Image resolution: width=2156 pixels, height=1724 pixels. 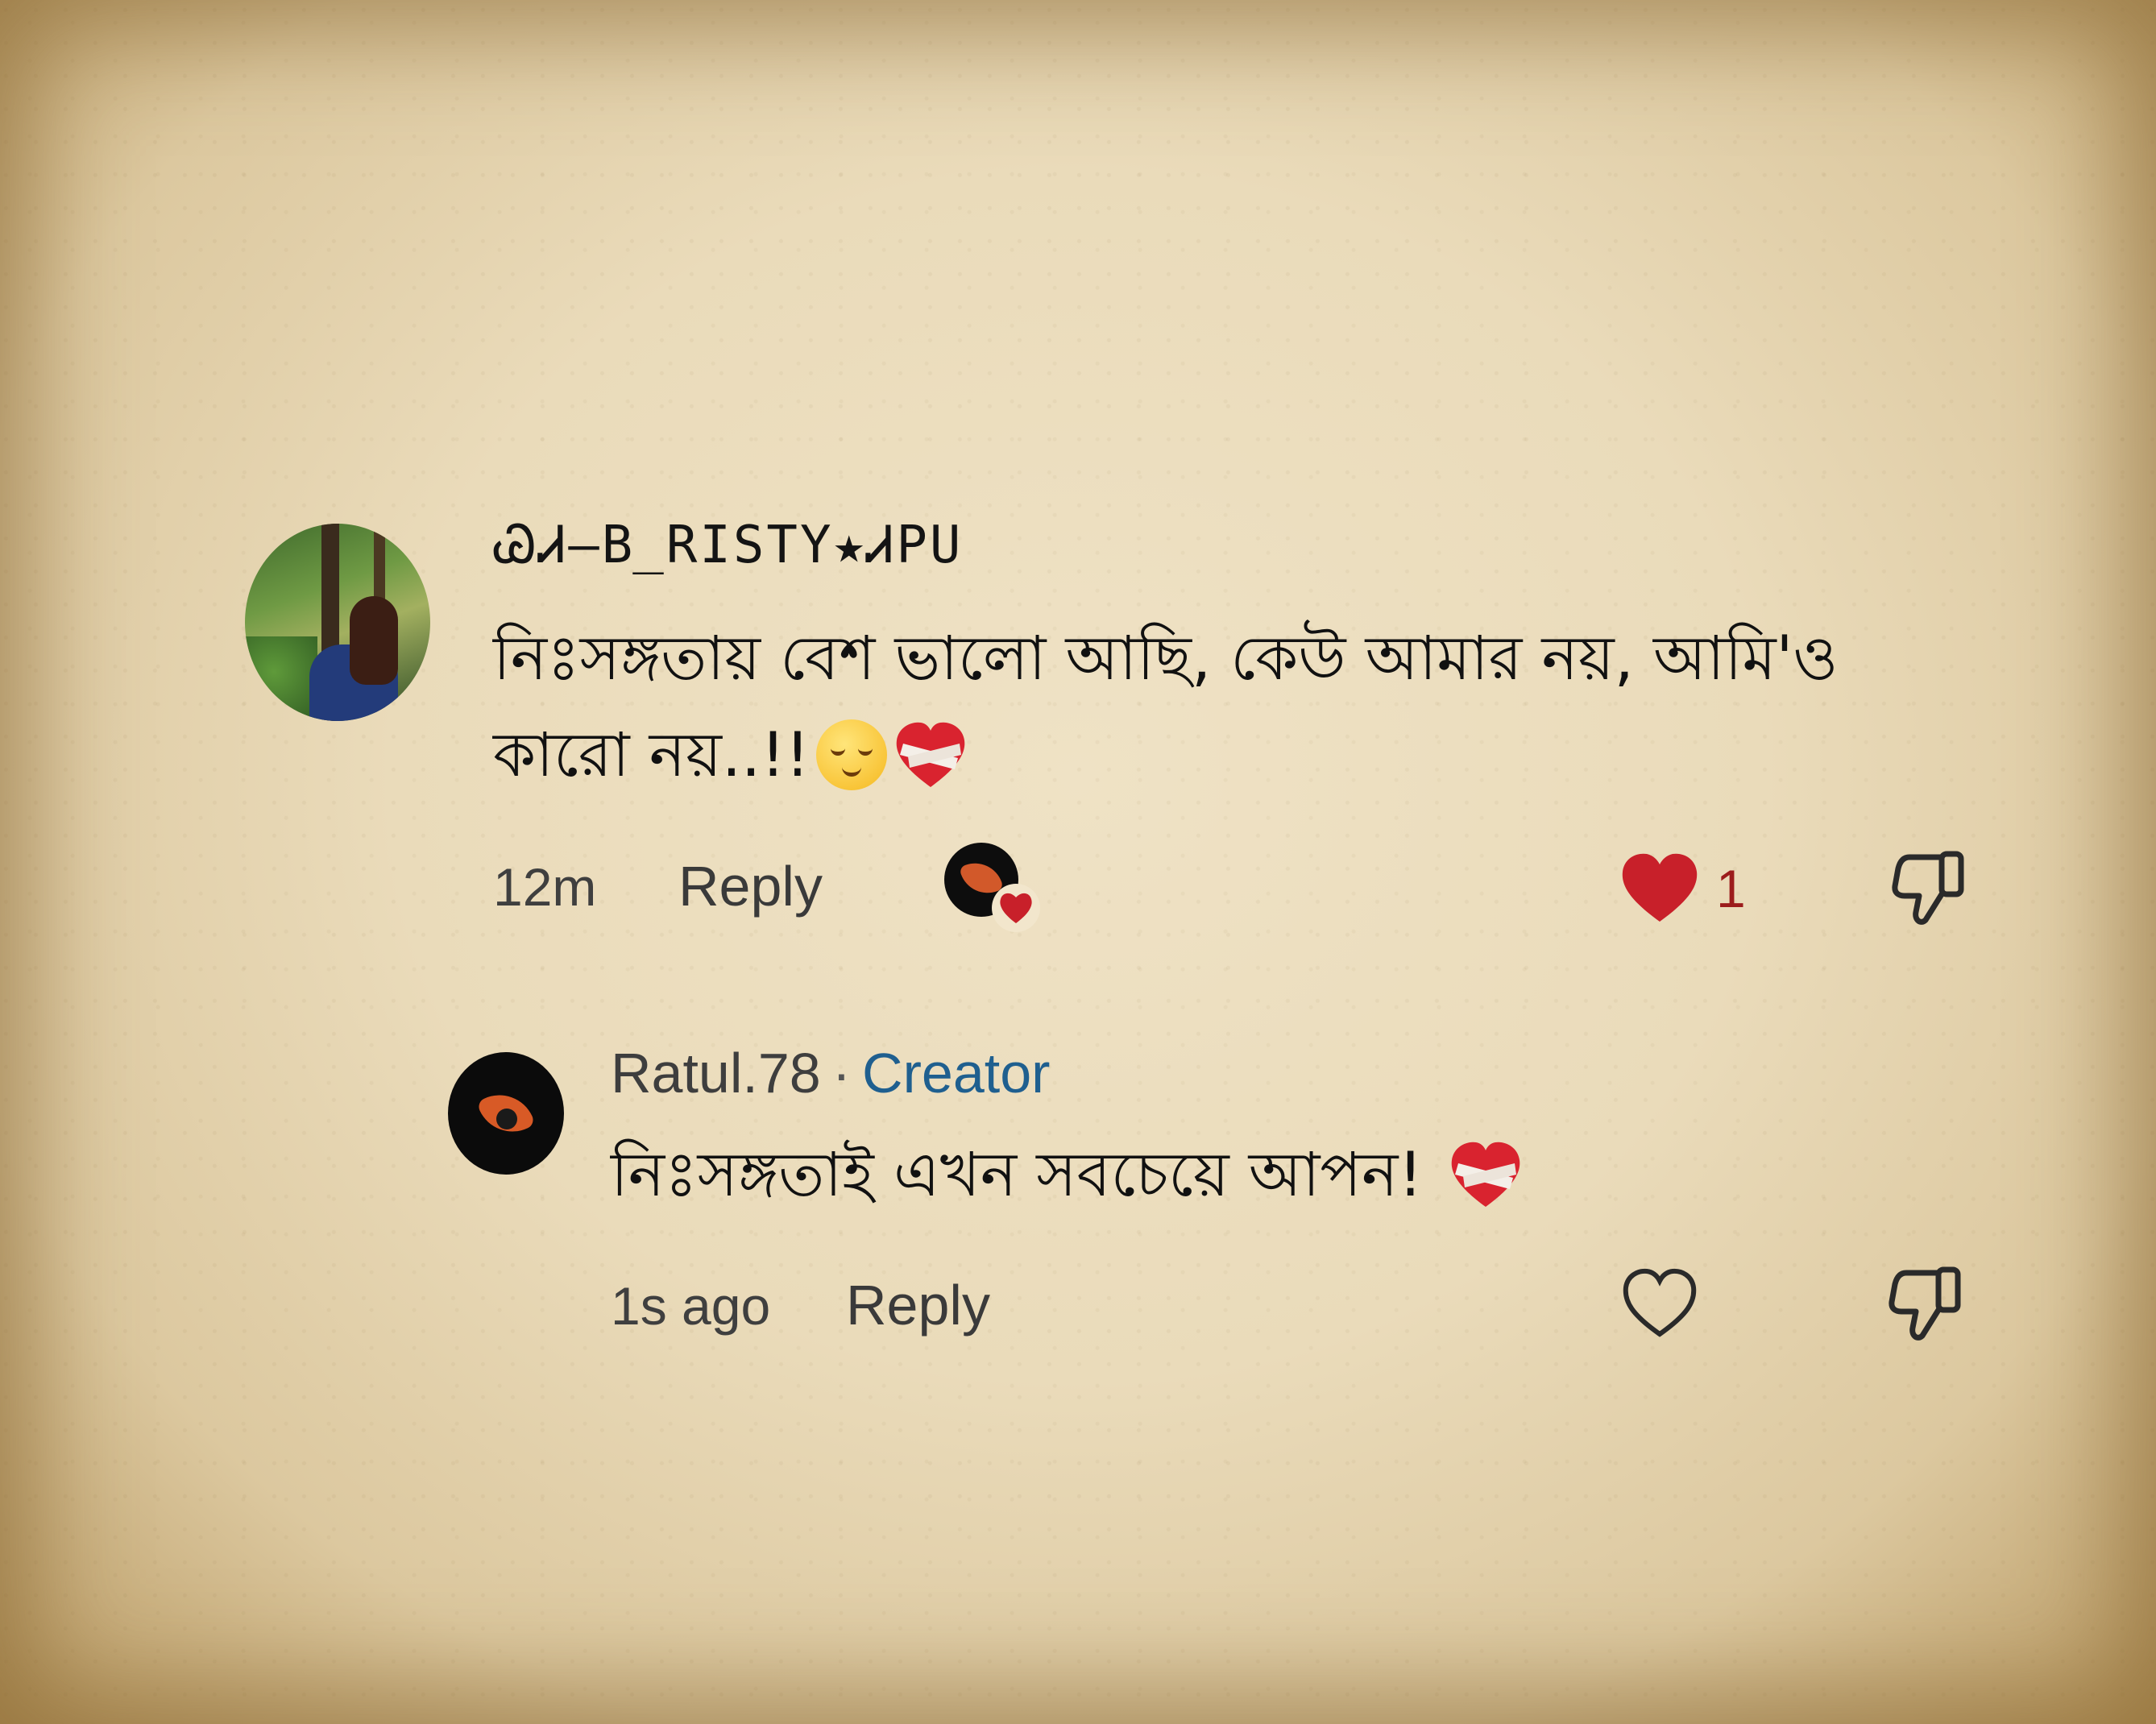 I want to click on comment-reply-button: Reply, so click(x=750, y=886).